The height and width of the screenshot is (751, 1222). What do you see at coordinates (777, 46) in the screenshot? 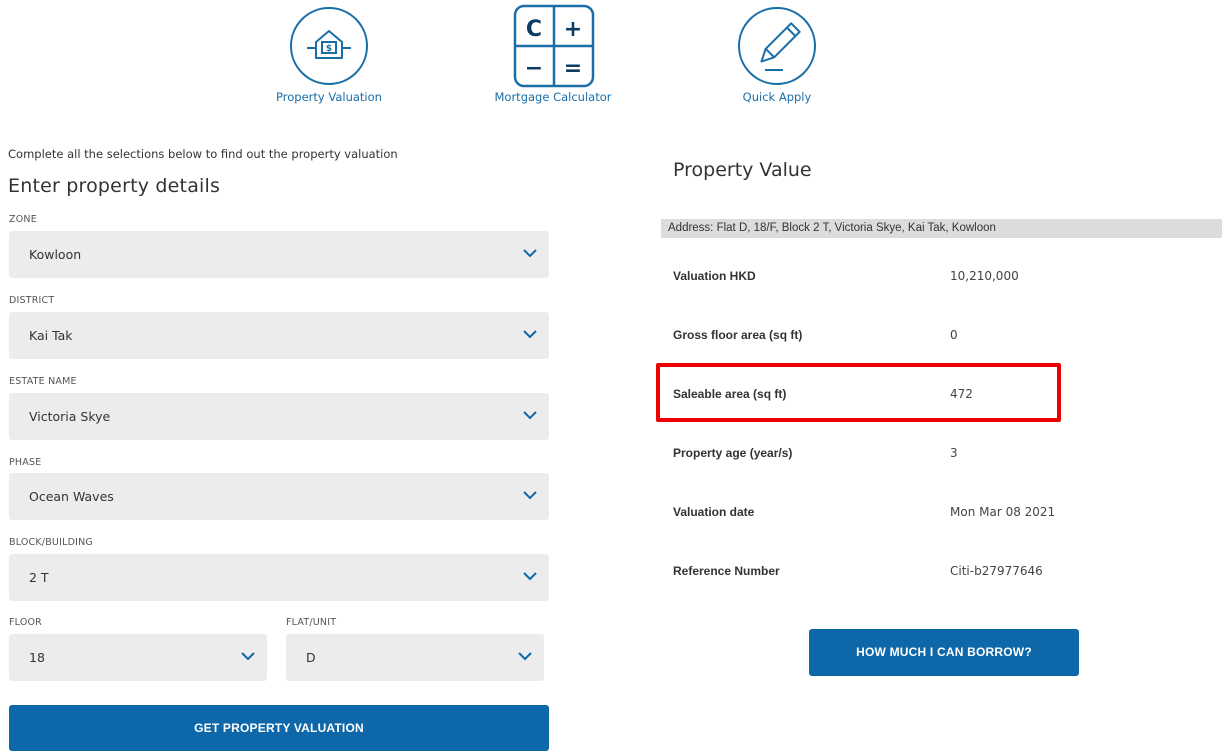
I see `pencil-icon` at bounding box center [777, 46].